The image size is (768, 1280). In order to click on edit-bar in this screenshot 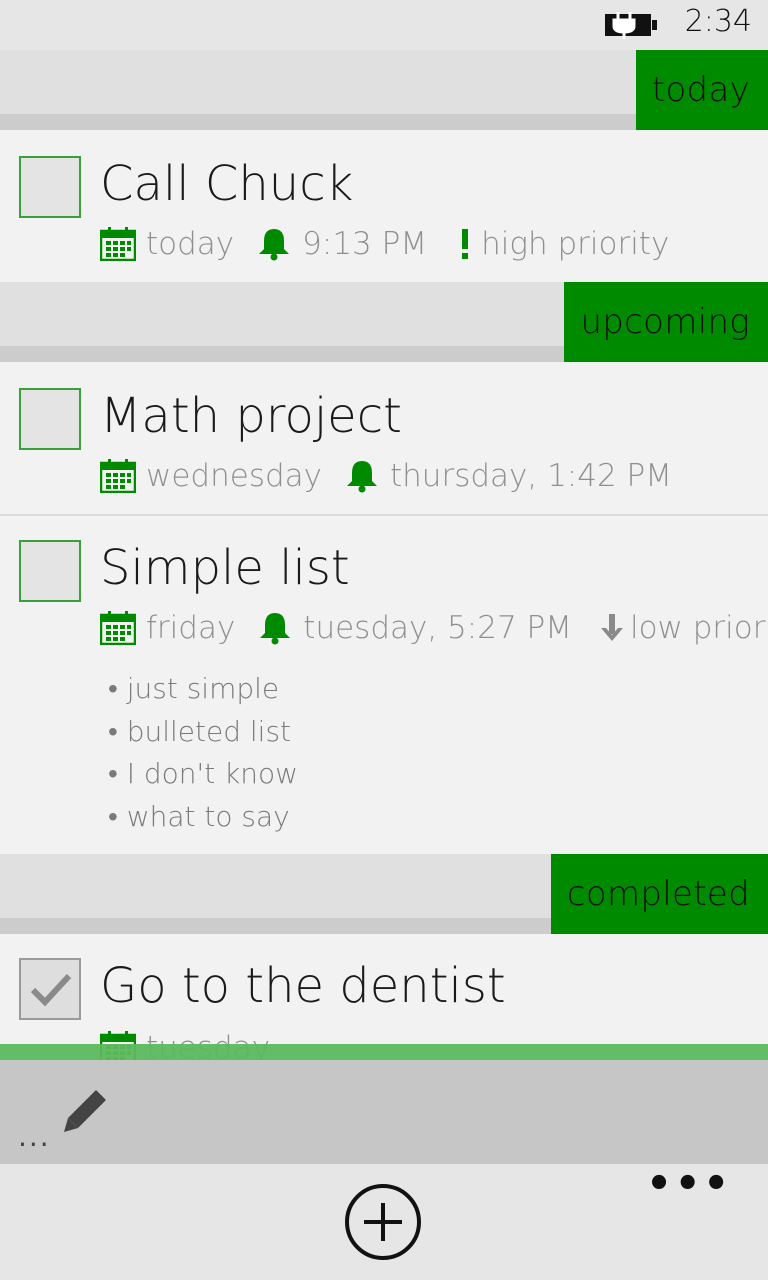, I will do `click(384, 1112)`.